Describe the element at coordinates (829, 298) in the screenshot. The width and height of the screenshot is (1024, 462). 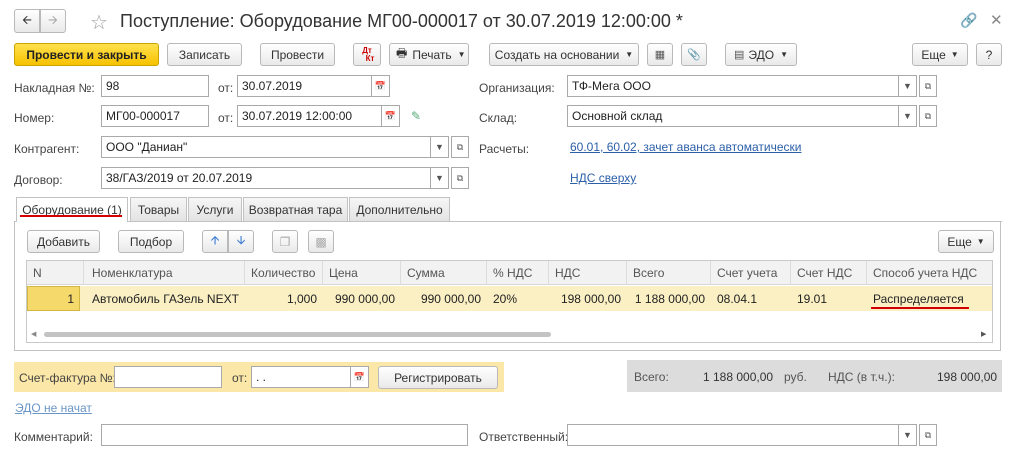
I see `cell-vat-account: 19.01` at that location.